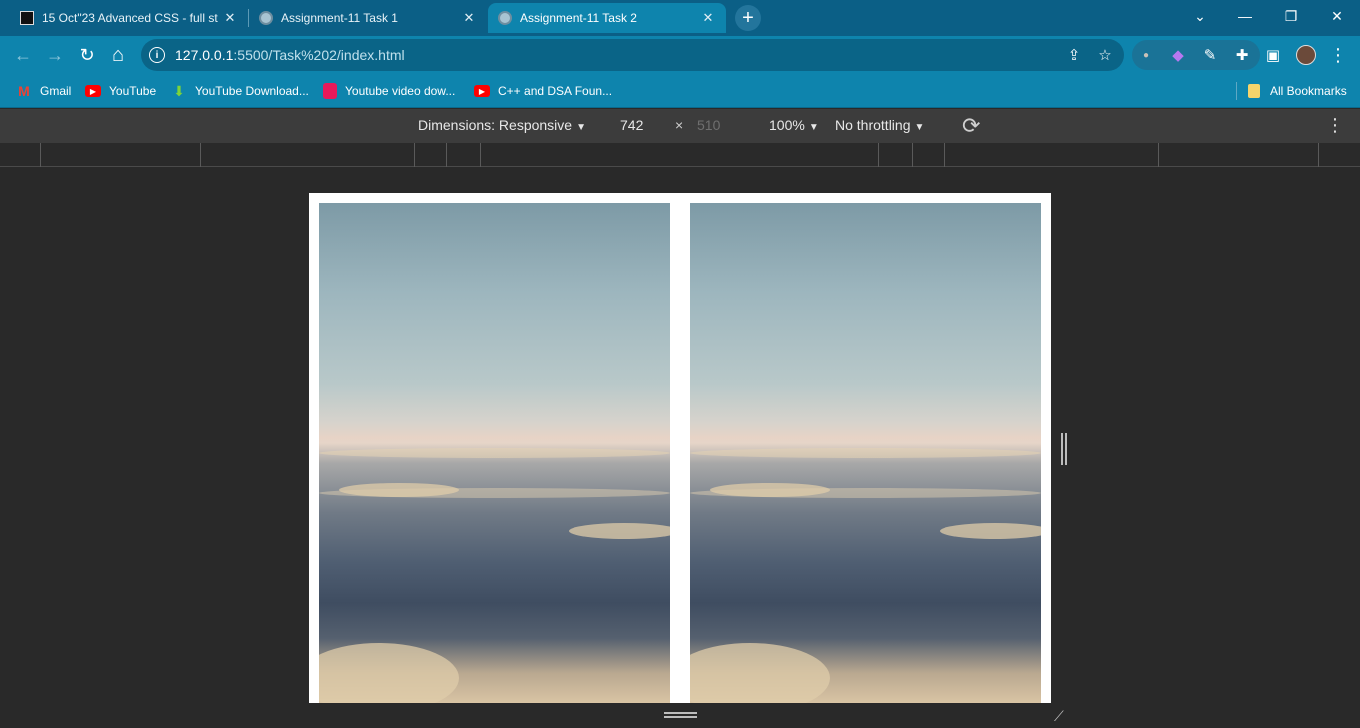 The height and width of the screenshot is (728, 1360). What do you see at coordinates (1236, 91) in the screenshot?
I see `bookmarks-divider` at bounding box center [1236, 91].